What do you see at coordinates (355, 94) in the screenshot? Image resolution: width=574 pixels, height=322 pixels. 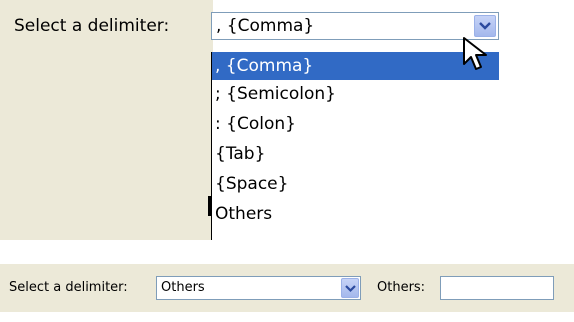 I see `option-semicolon: ; {Semicolon}` at bounding box center [355, 94].